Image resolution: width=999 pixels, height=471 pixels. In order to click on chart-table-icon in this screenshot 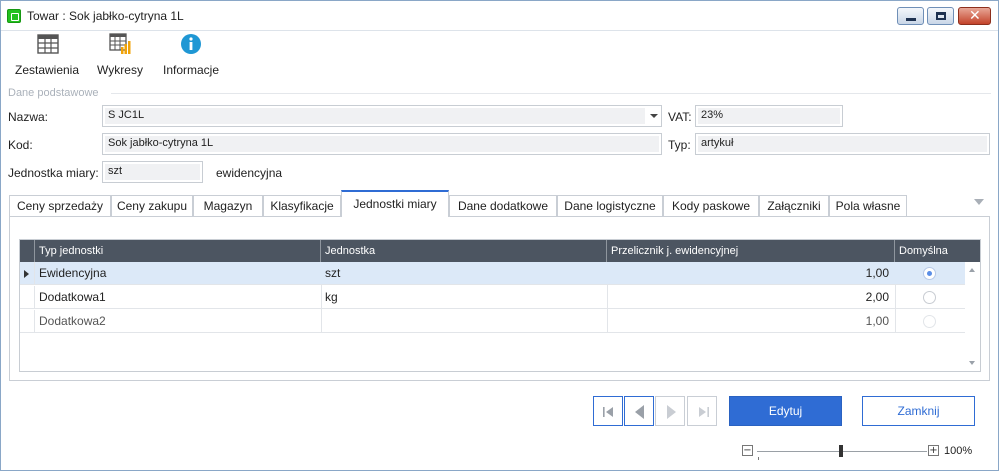, I will do `click(120, 43)`.